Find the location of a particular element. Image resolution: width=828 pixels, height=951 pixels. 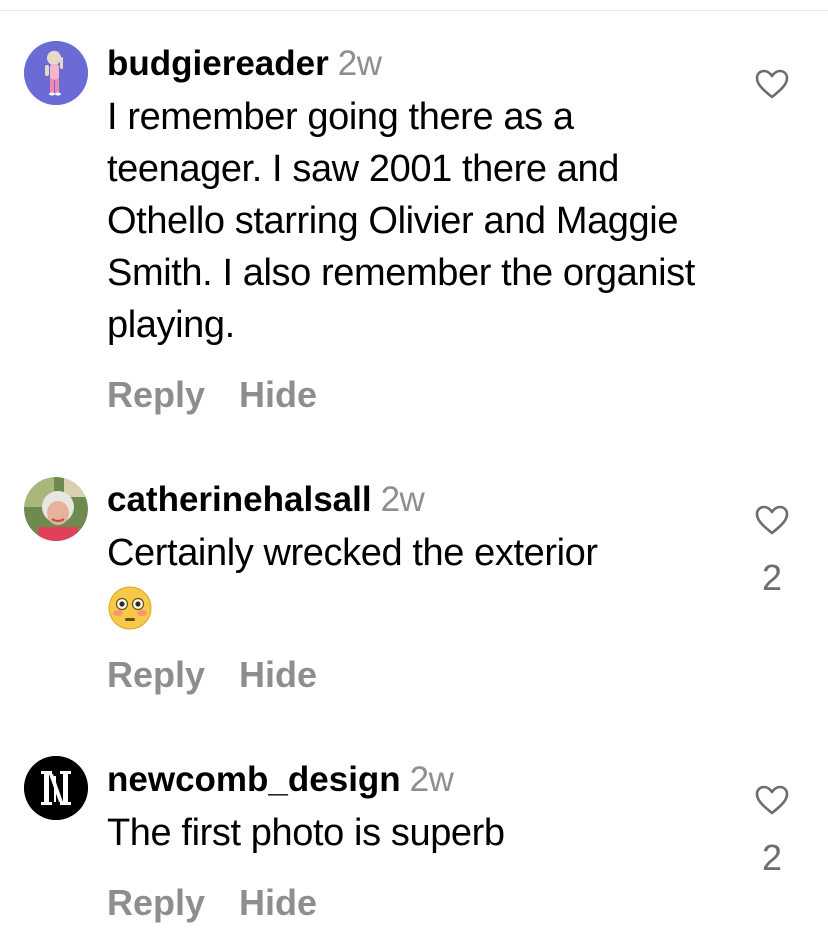

username: budgiereader is located at coordinates (218, 63).